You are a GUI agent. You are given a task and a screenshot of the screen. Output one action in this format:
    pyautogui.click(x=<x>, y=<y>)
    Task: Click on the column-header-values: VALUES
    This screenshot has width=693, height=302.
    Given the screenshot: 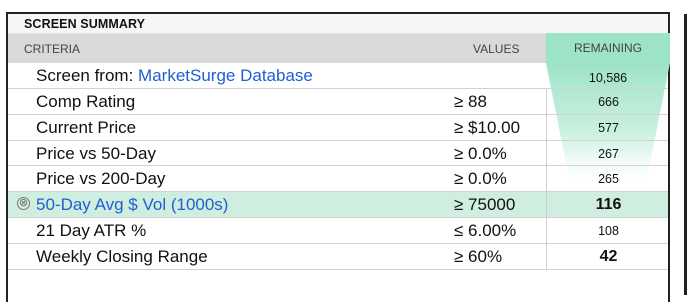 What is the action you would take?
    pyautogui.click(x=496, y=49)
    